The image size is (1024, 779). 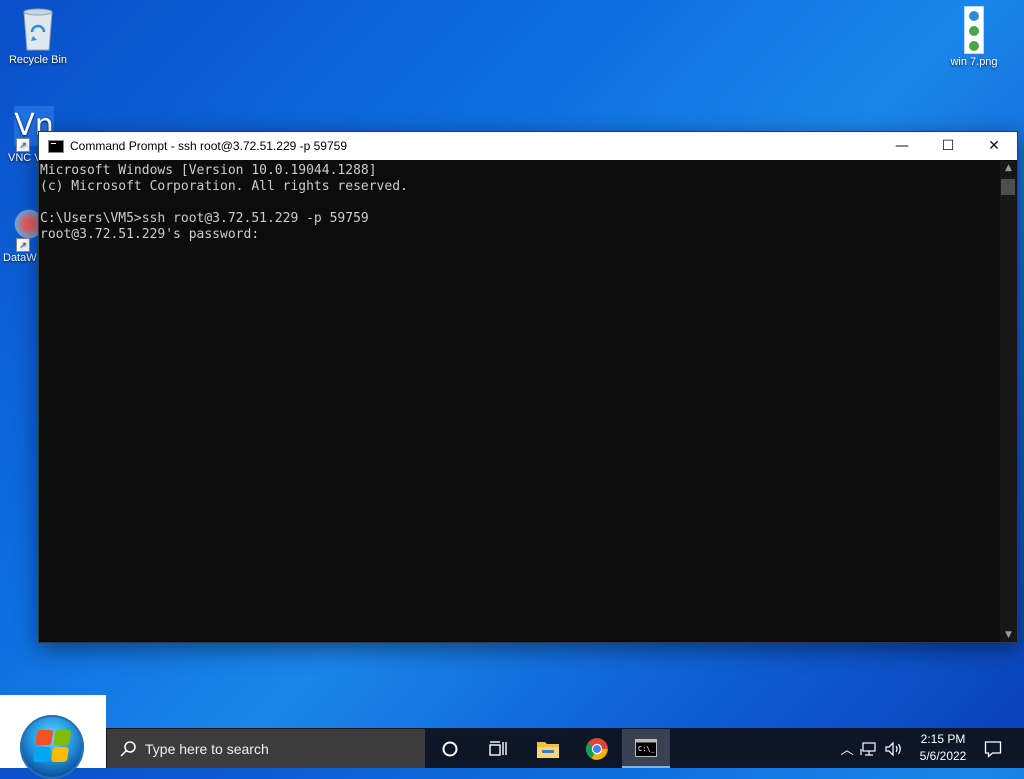 What do you see at coordinates (1008, 168) in the screenshot?
I see `scroll-up-icon: ▲` at bounding box center [1008, 168].